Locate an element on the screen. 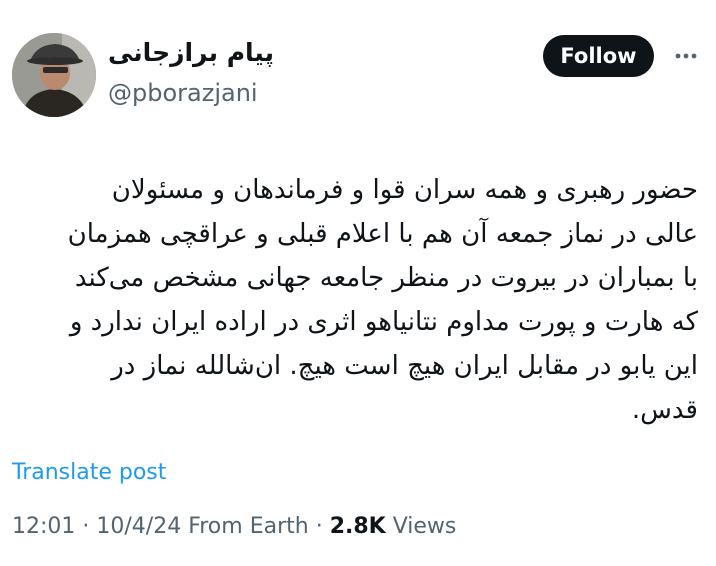  post-metadata: 12:01 · 10/4/24 From Earth · 2.8K Views is located at coordinates (234, 527).